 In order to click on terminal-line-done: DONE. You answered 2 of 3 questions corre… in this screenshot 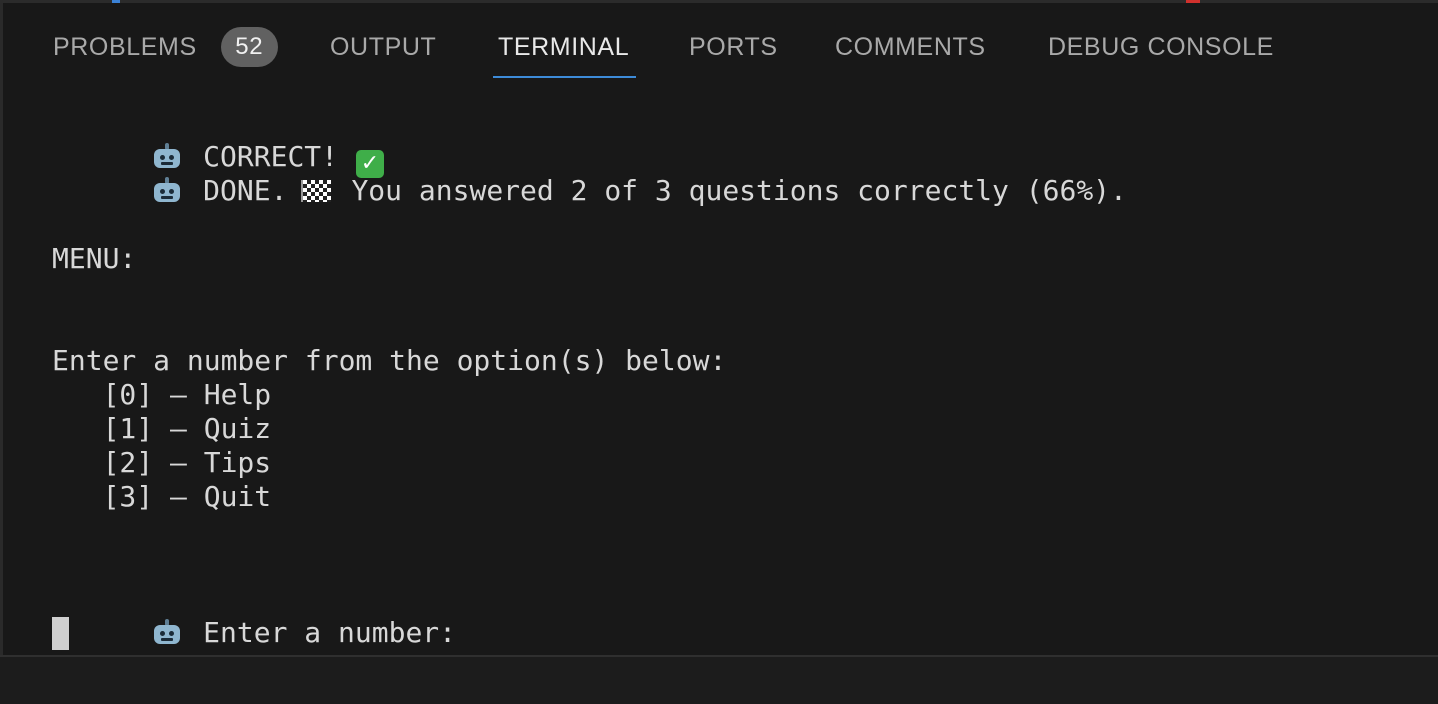, I will do `click(589, 173)`.